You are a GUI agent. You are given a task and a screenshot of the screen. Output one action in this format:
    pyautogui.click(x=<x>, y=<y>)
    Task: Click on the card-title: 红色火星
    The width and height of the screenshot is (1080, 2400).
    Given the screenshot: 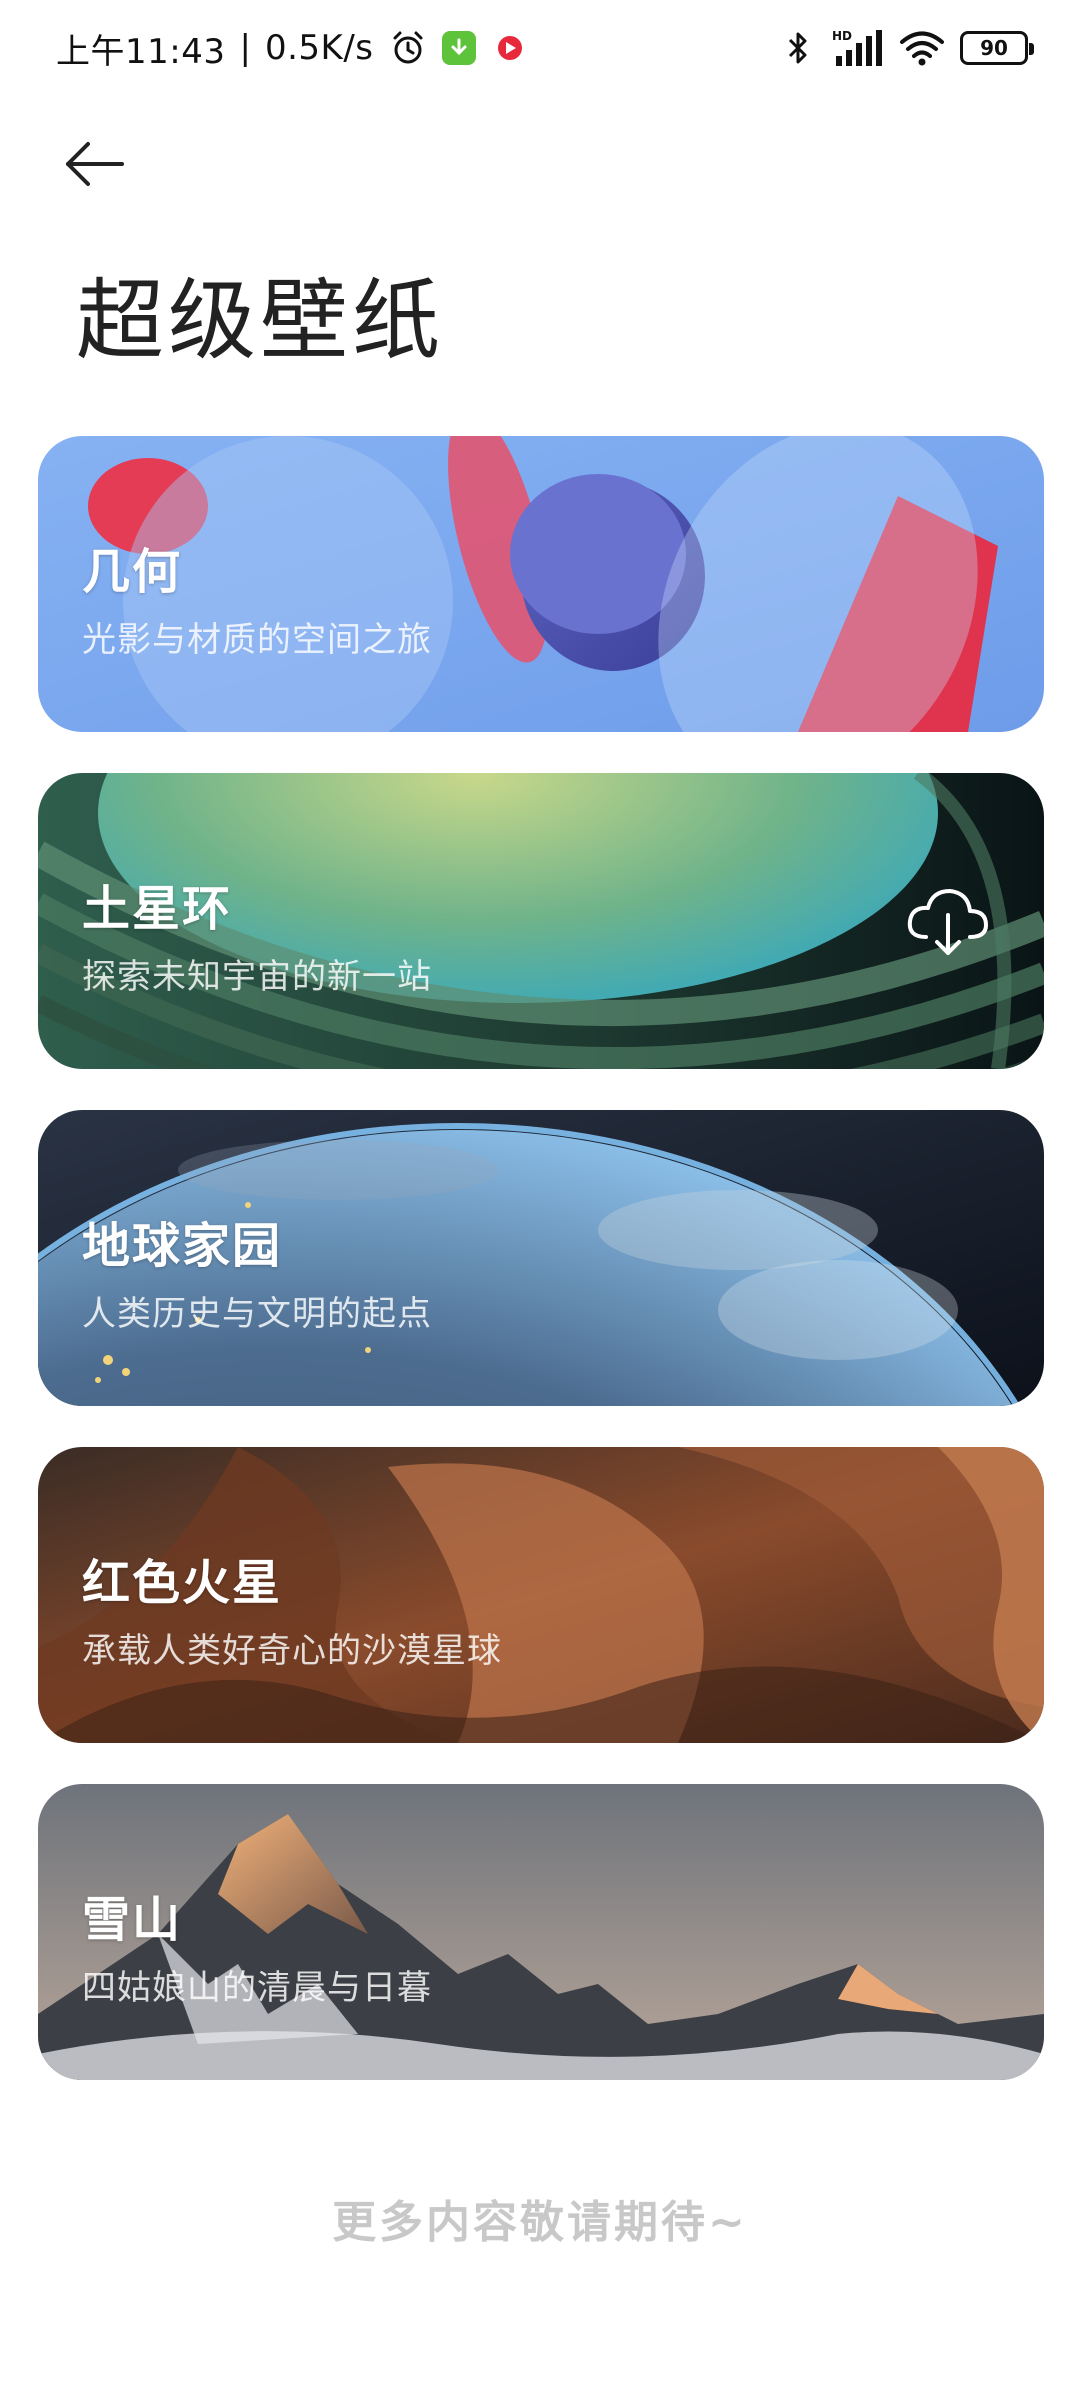 What is the action you would take?
    pyautogui.click(x=182, y=1583)
    